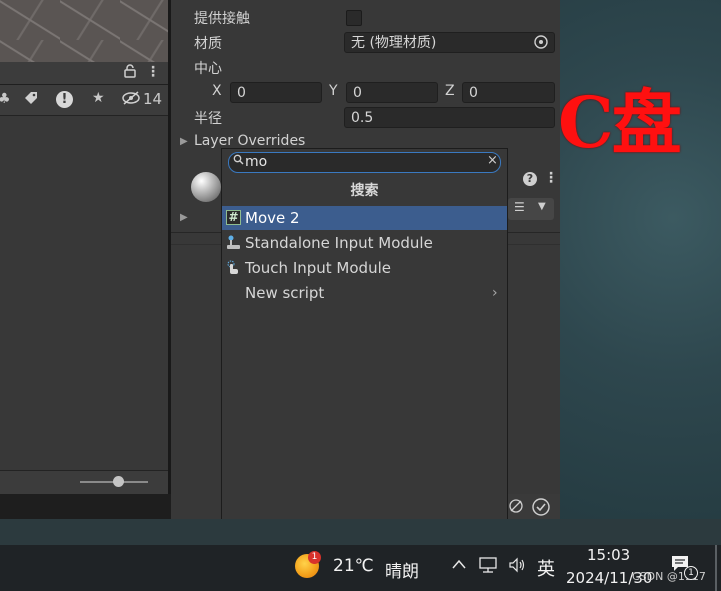 This screenshot has height=591, width=721. I want to click on provide-contact-checkbox, so click(354, 18).